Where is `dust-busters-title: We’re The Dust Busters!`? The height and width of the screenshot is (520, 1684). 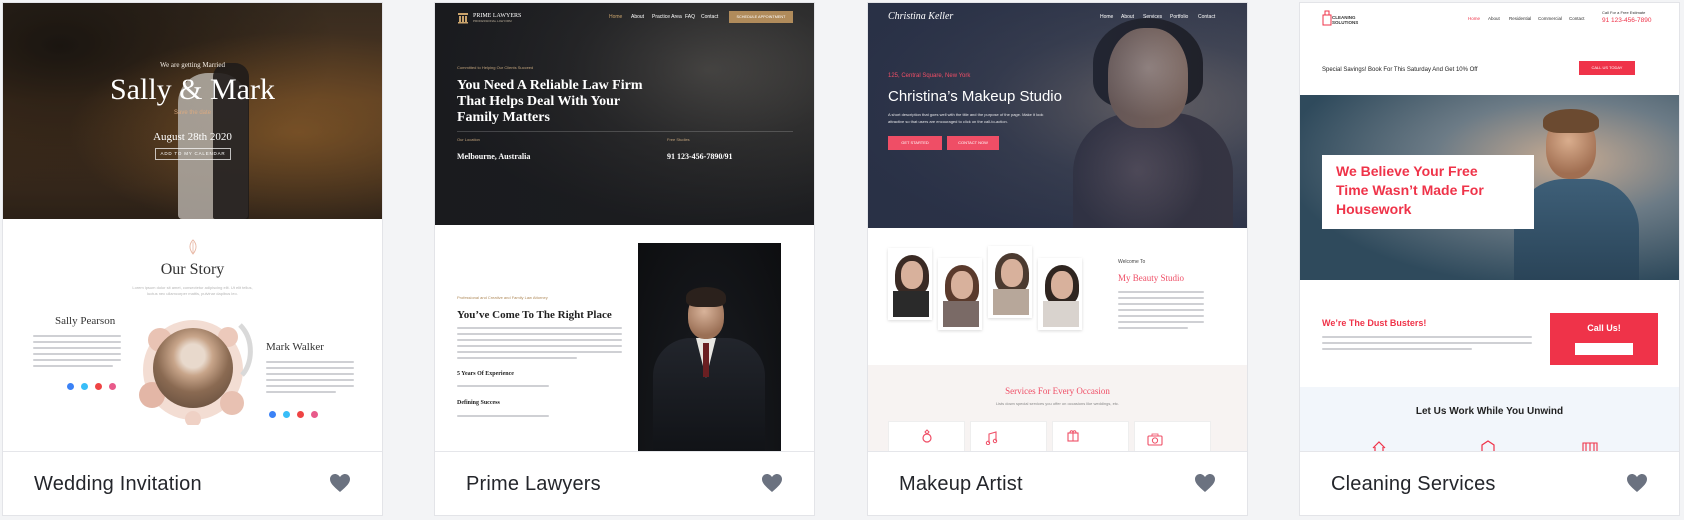
dust-busters-title: We’re The Dust Busters! is located at coordinates (1374, 323).